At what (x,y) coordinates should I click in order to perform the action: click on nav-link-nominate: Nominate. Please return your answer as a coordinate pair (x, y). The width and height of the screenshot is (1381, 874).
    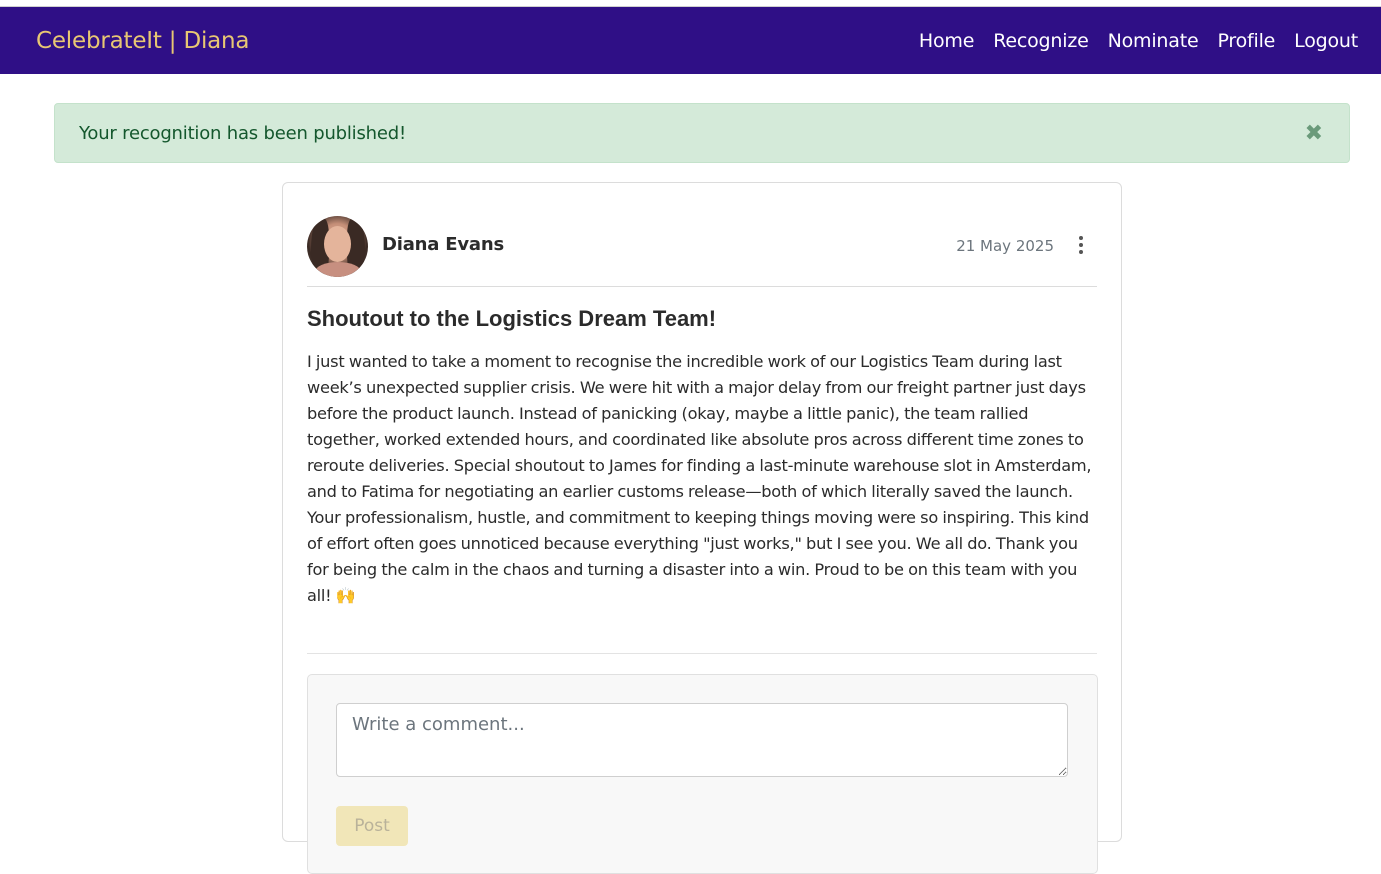
    Looking at the image, I should click on (1153, 41).